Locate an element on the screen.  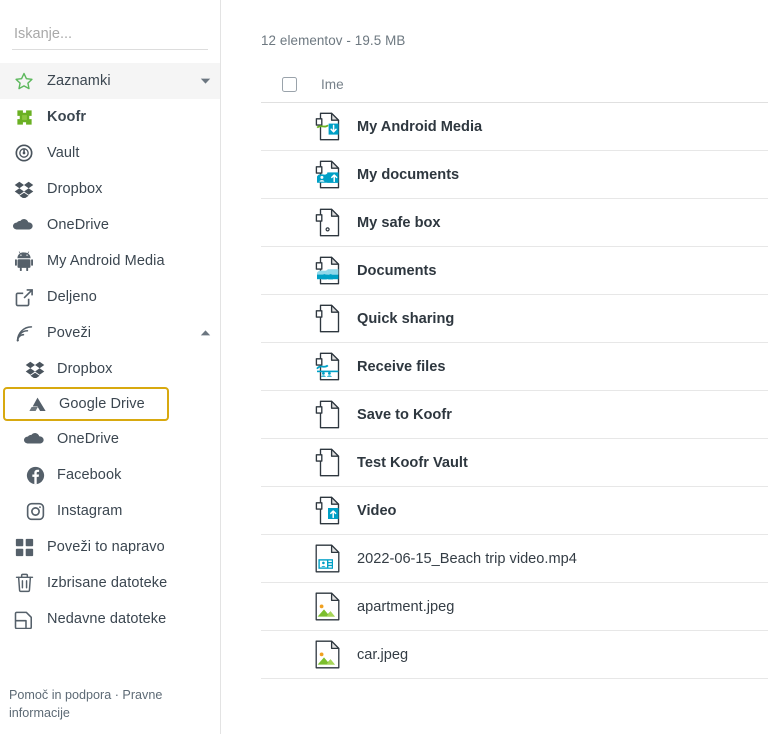
sidebar-item-label: Instagram is located at coordinates (90, 511).